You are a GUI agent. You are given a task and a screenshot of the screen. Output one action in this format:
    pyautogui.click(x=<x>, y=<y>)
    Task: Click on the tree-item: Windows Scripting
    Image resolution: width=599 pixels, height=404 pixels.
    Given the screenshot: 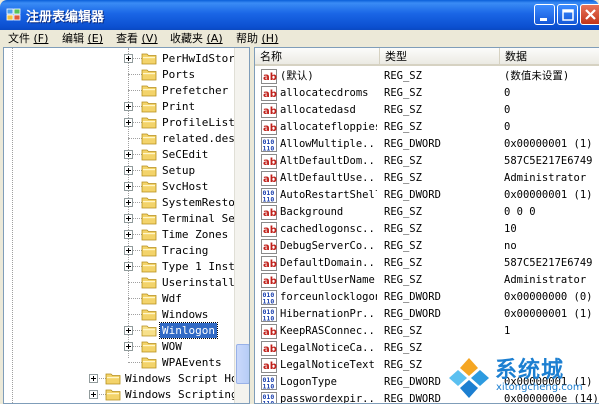 What is the action you would take?
    pyautogui.click(x=121, y=395)
    